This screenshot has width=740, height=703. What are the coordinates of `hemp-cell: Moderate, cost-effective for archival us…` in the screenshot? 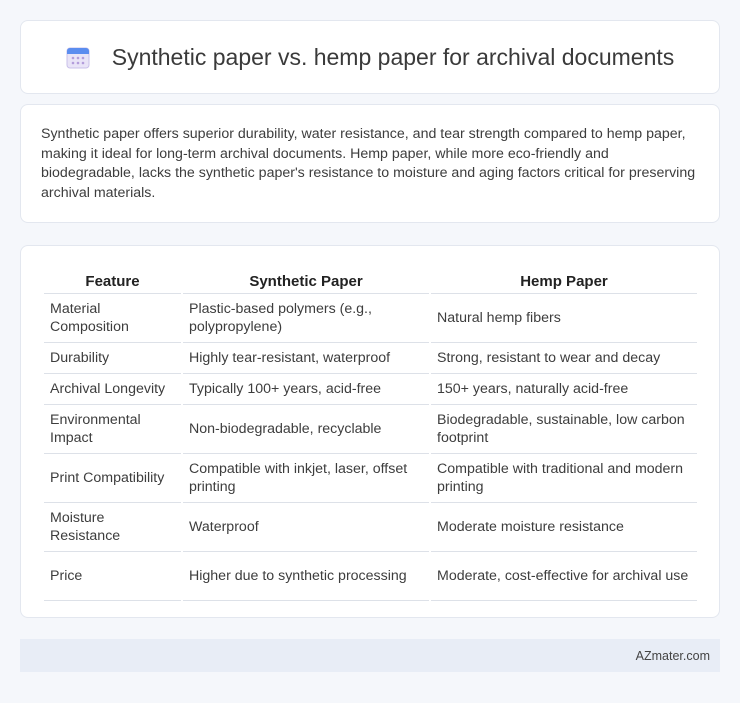 It's located at (564, 576).